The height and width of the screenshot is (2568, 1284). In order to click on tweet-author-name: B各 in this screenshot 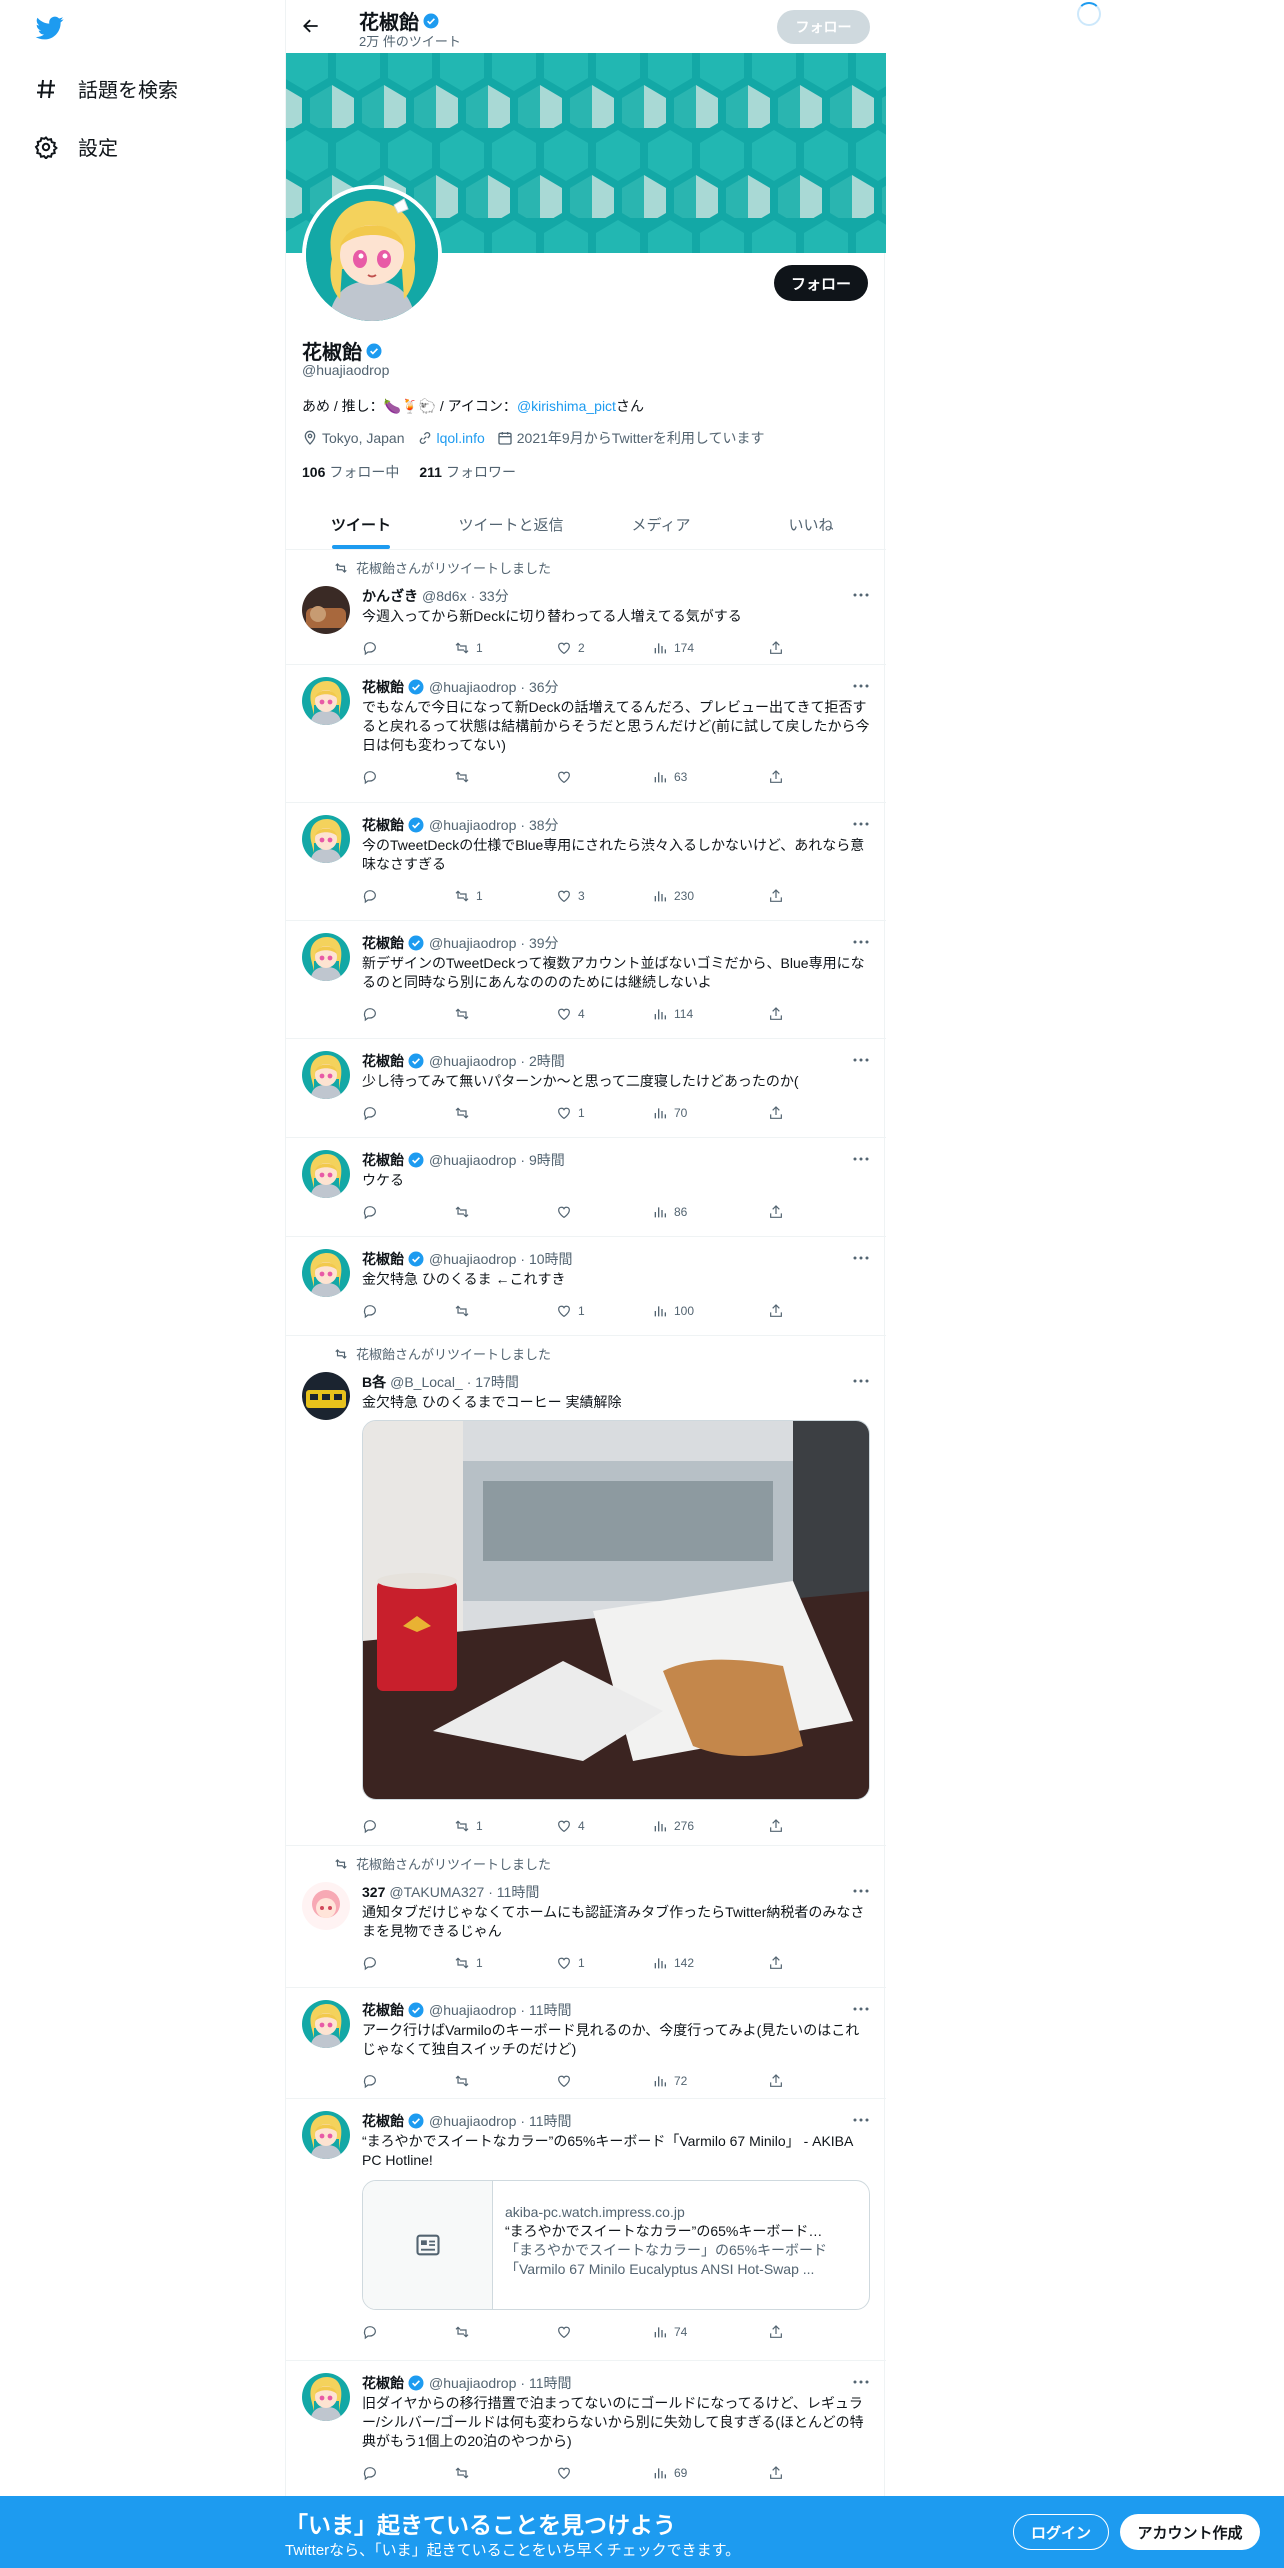, I will do `click(374, 1382)`.